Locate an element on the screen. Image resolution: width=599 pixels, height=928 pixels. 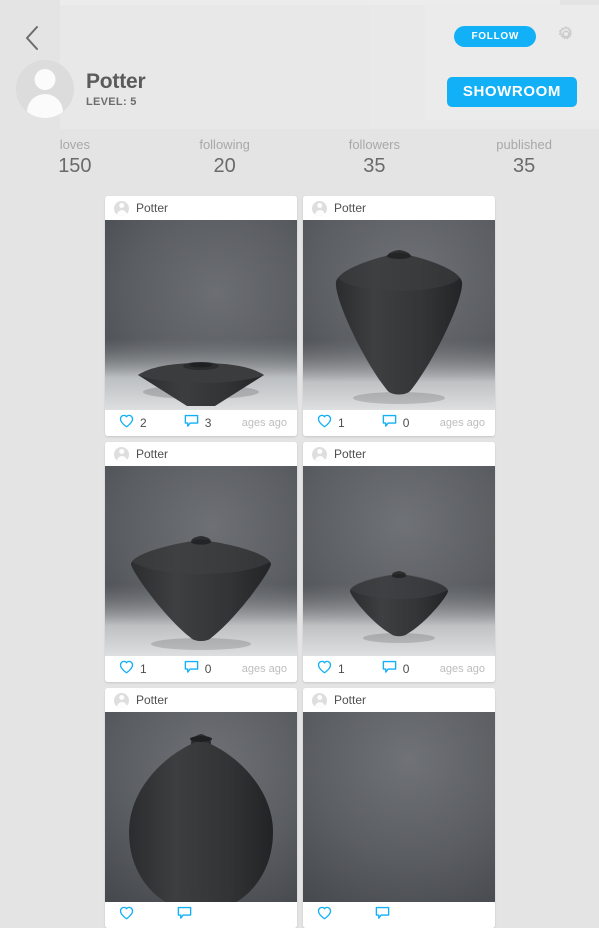
back-button is located at coordinates (32, 38).